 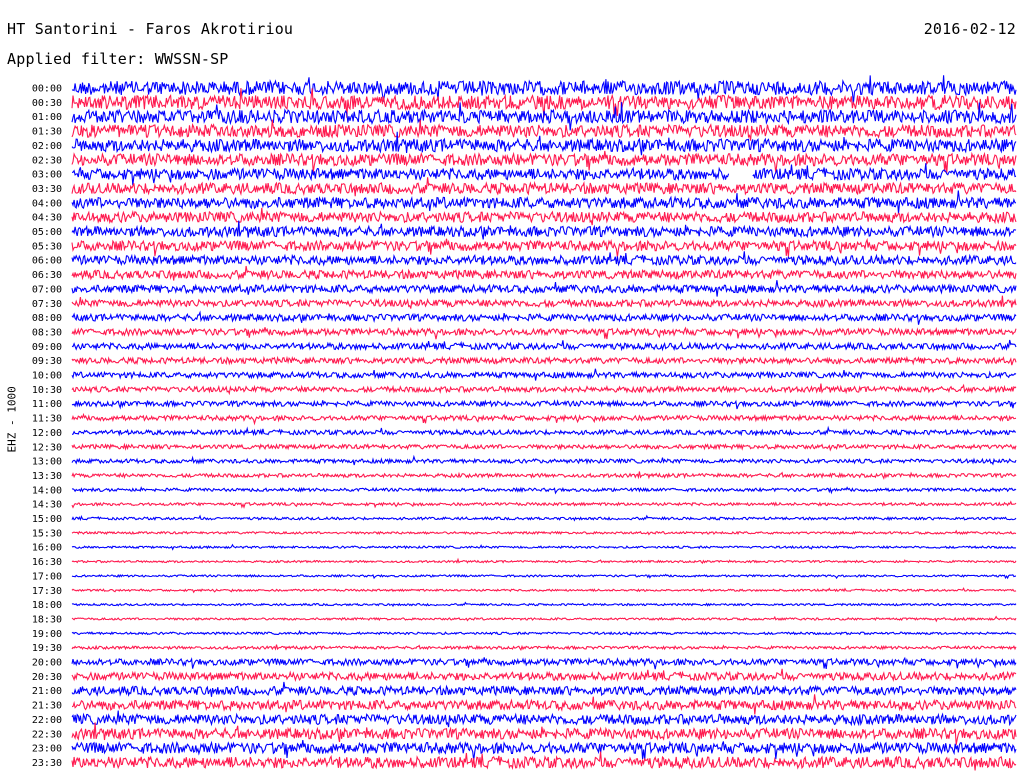 What do you see at coordinates (47, 734) in the screenshot?
I see `row-time-label: 22:30` at bounding box center [47, 734].